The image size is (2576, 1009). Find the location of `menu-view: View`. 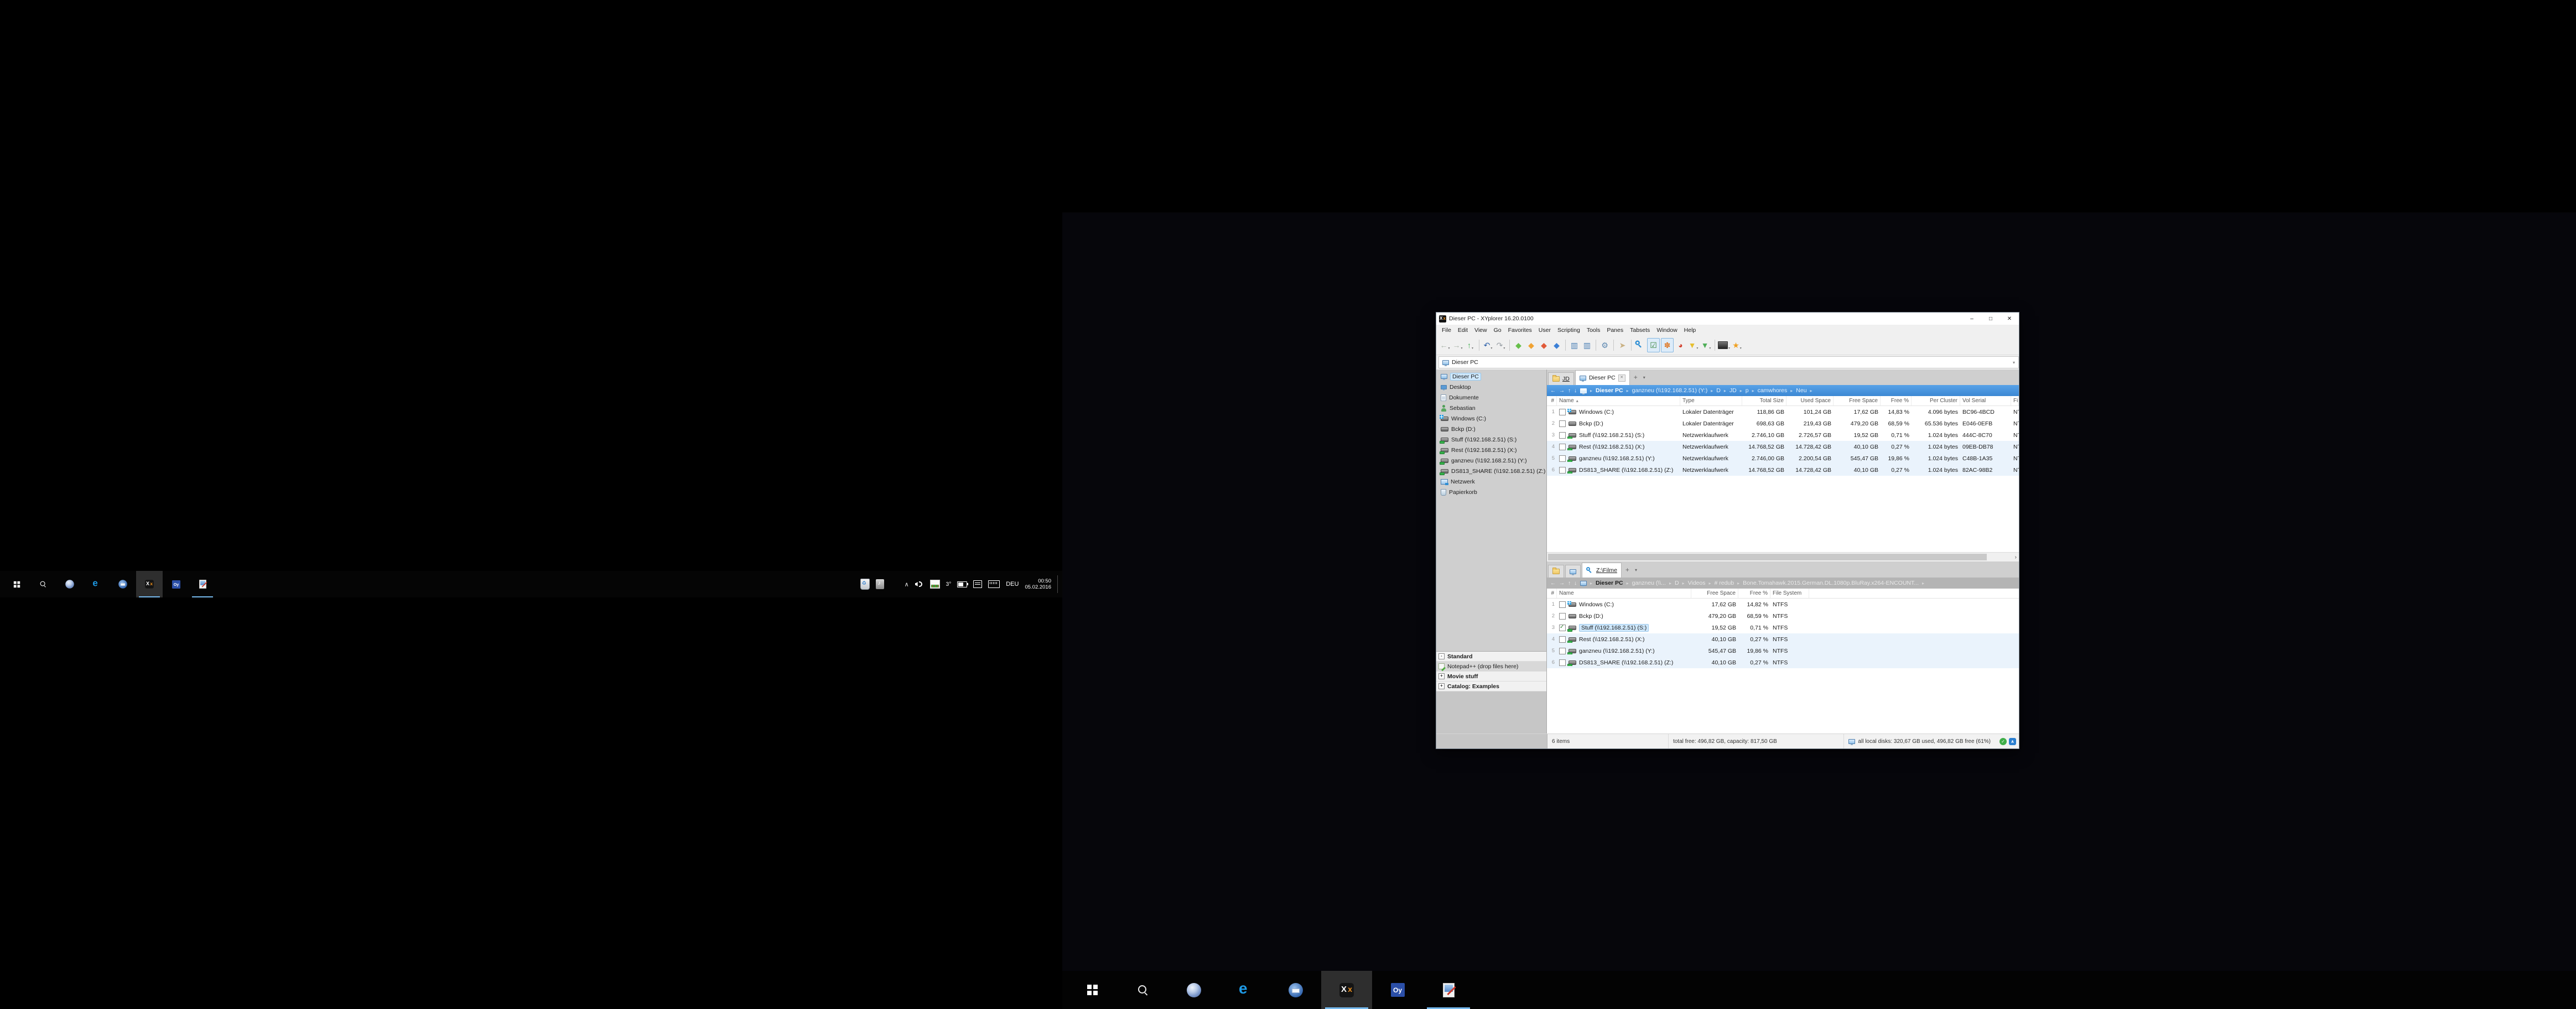

menu-view: View is located at coordinates (1480, 330).